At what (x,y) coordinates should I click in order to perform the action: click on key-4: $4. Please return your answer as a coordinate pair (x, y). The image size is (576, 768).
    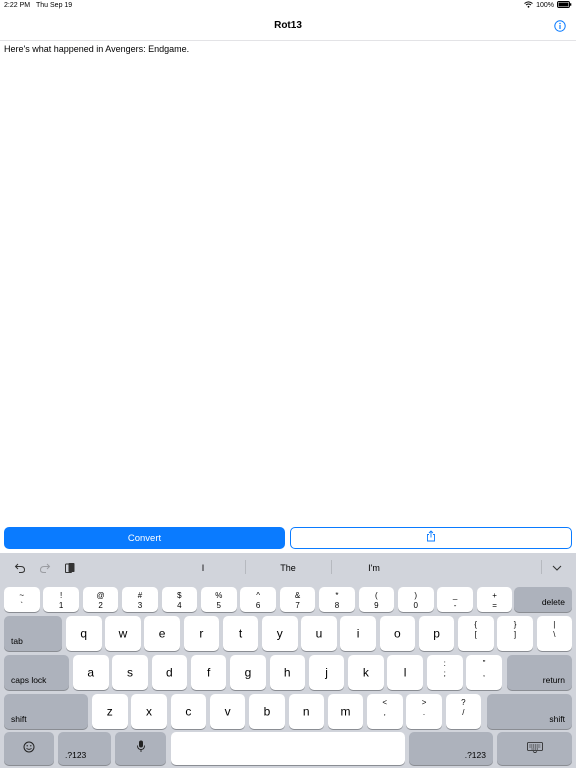
    Looking at the image, I should click on (179, 599).